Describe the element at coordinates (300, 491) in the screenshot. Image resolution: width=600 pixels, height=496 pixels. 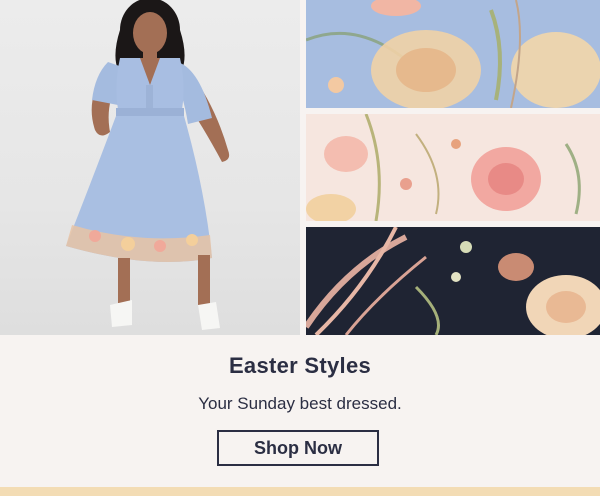
I see `bottom-accent-band` at that location.